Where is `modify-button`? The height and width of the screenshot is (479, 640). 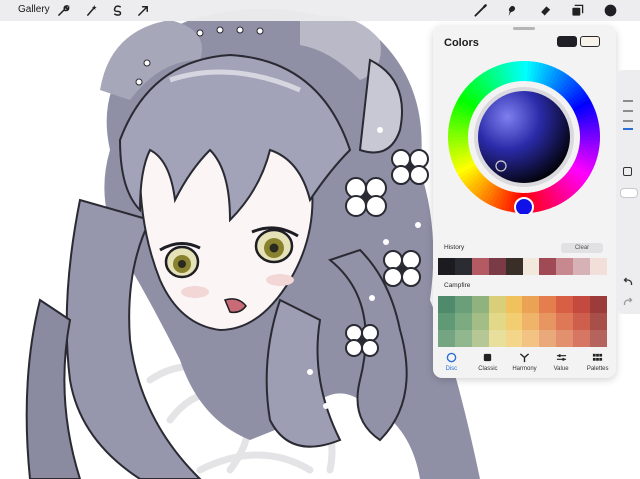 modify-button is located at coordinates (627, 171).